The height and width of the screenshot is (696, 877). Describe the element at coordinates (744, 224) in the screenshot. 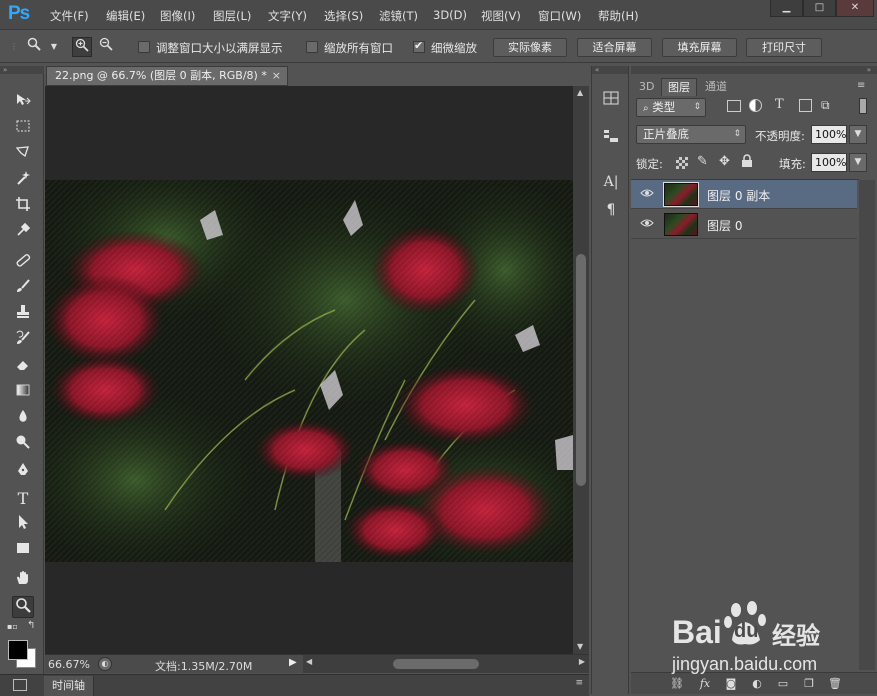

I see `layer-row-base: 图层 0` at that location.